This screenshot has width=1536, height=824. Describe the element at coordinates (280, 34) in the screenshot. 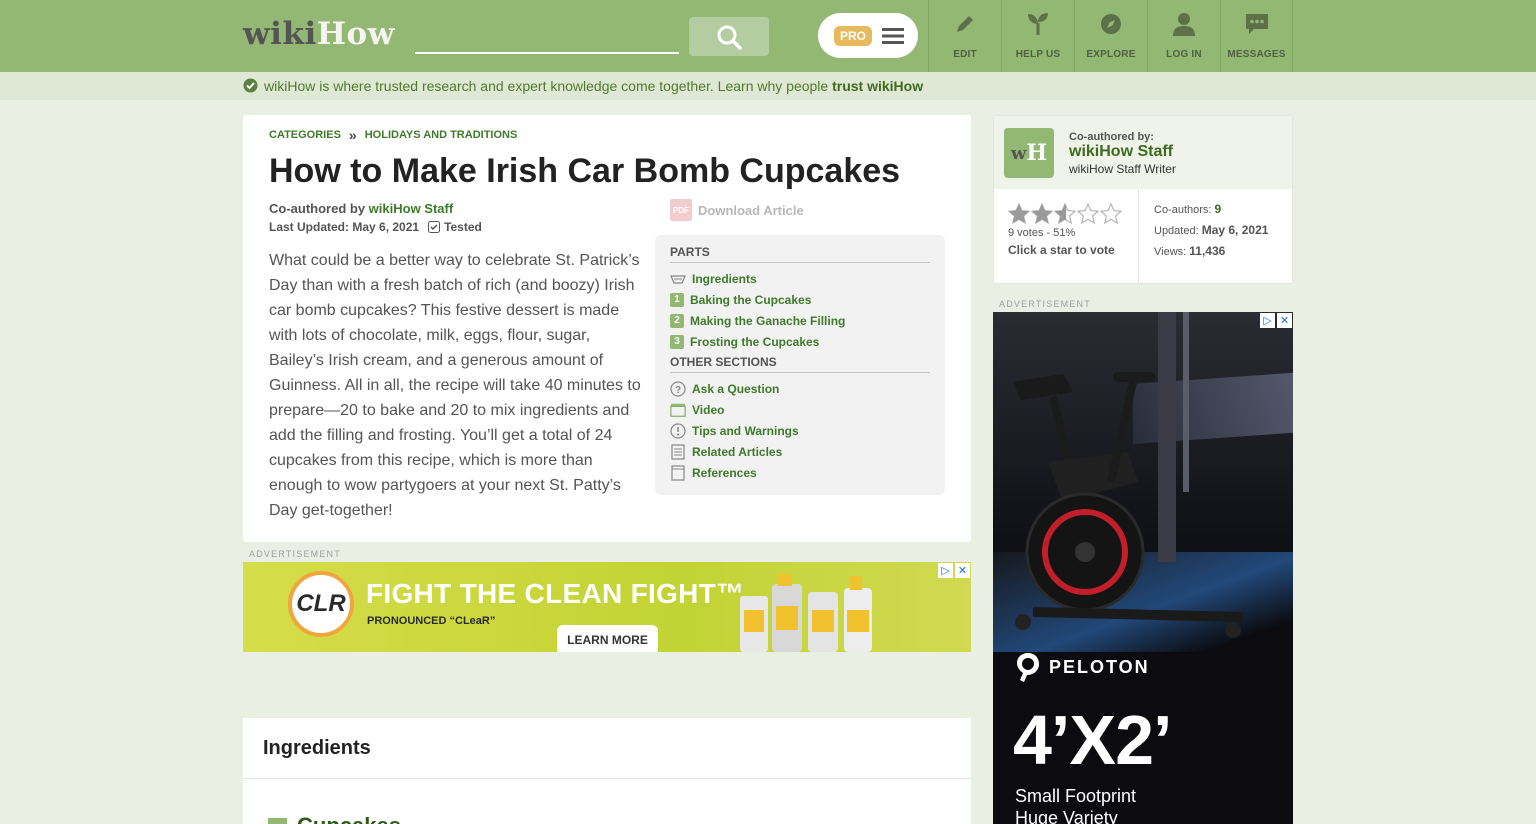

I see `logo-wiki-text: wiki` at that location.